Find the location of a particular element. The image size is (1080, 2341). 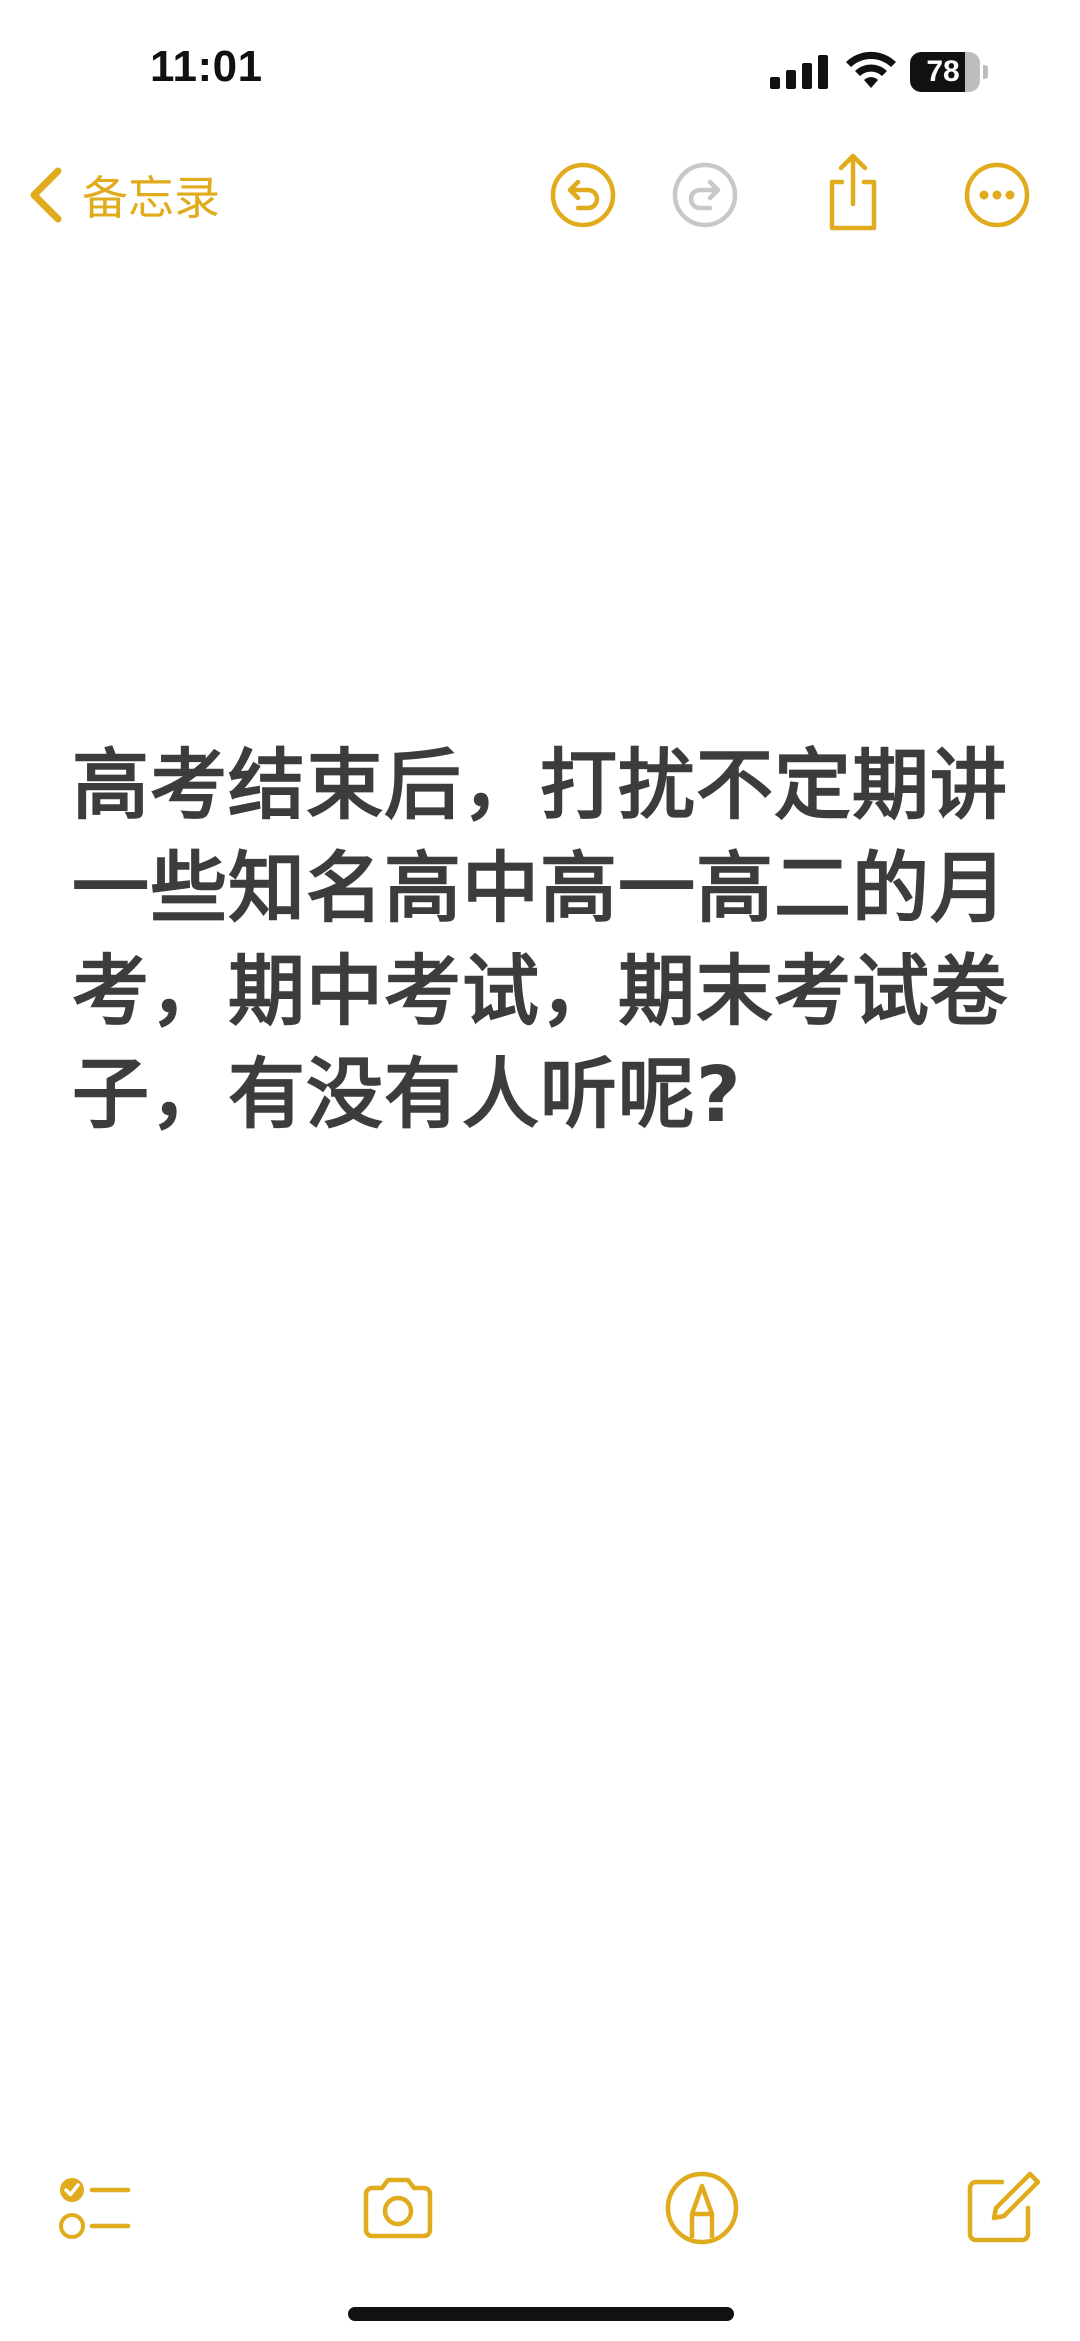

cellular-signal-icon is located at coordinates (799, 72).